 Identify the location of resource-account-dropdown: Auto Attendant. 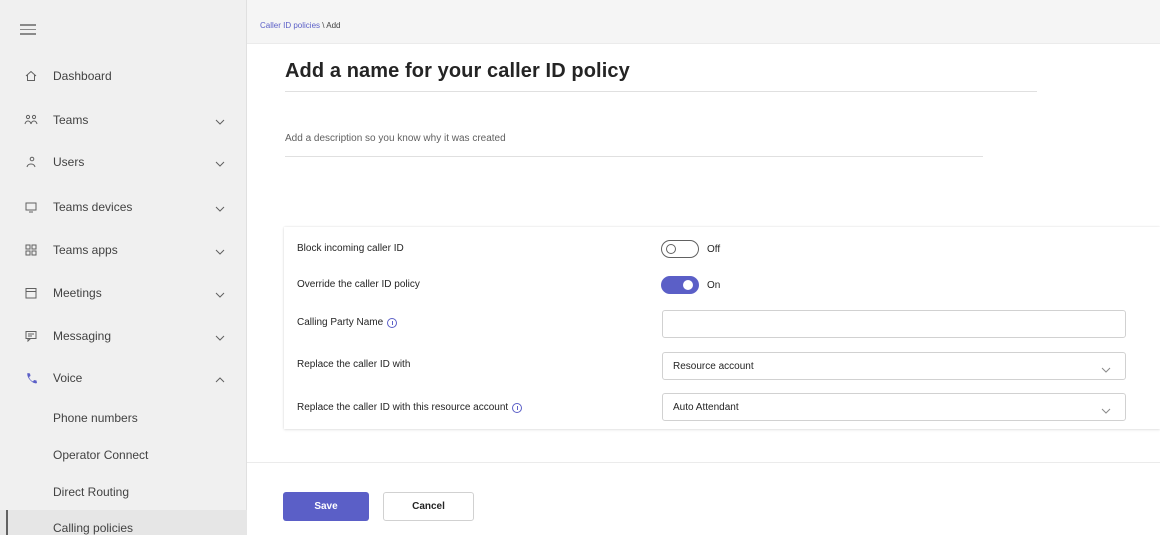
(894, 407).